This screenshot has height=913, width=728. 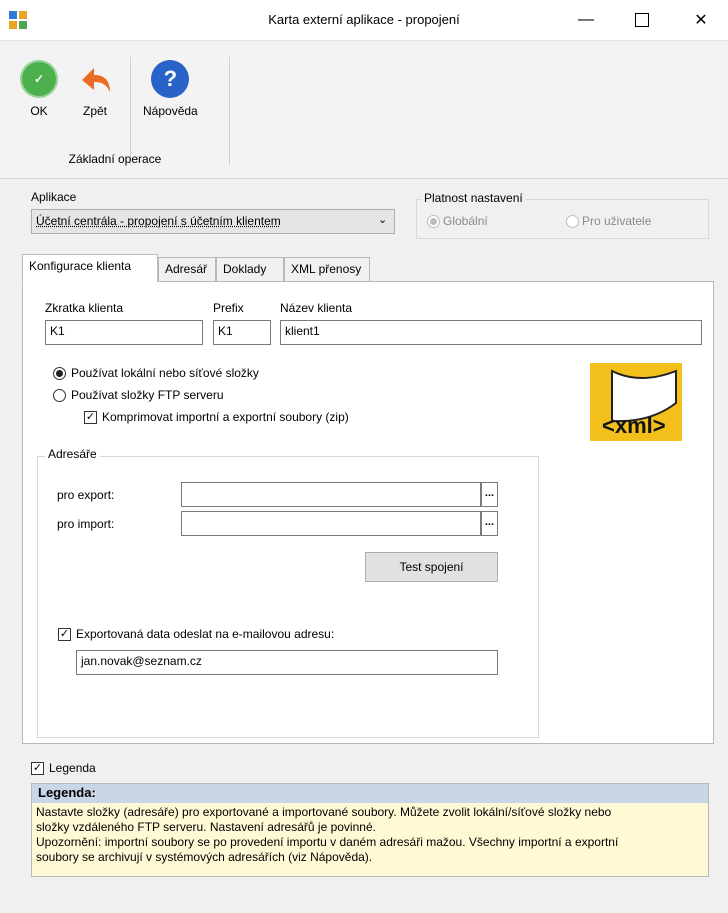 I want to click on radio-ftp-folders, so click(x=59, y=395).